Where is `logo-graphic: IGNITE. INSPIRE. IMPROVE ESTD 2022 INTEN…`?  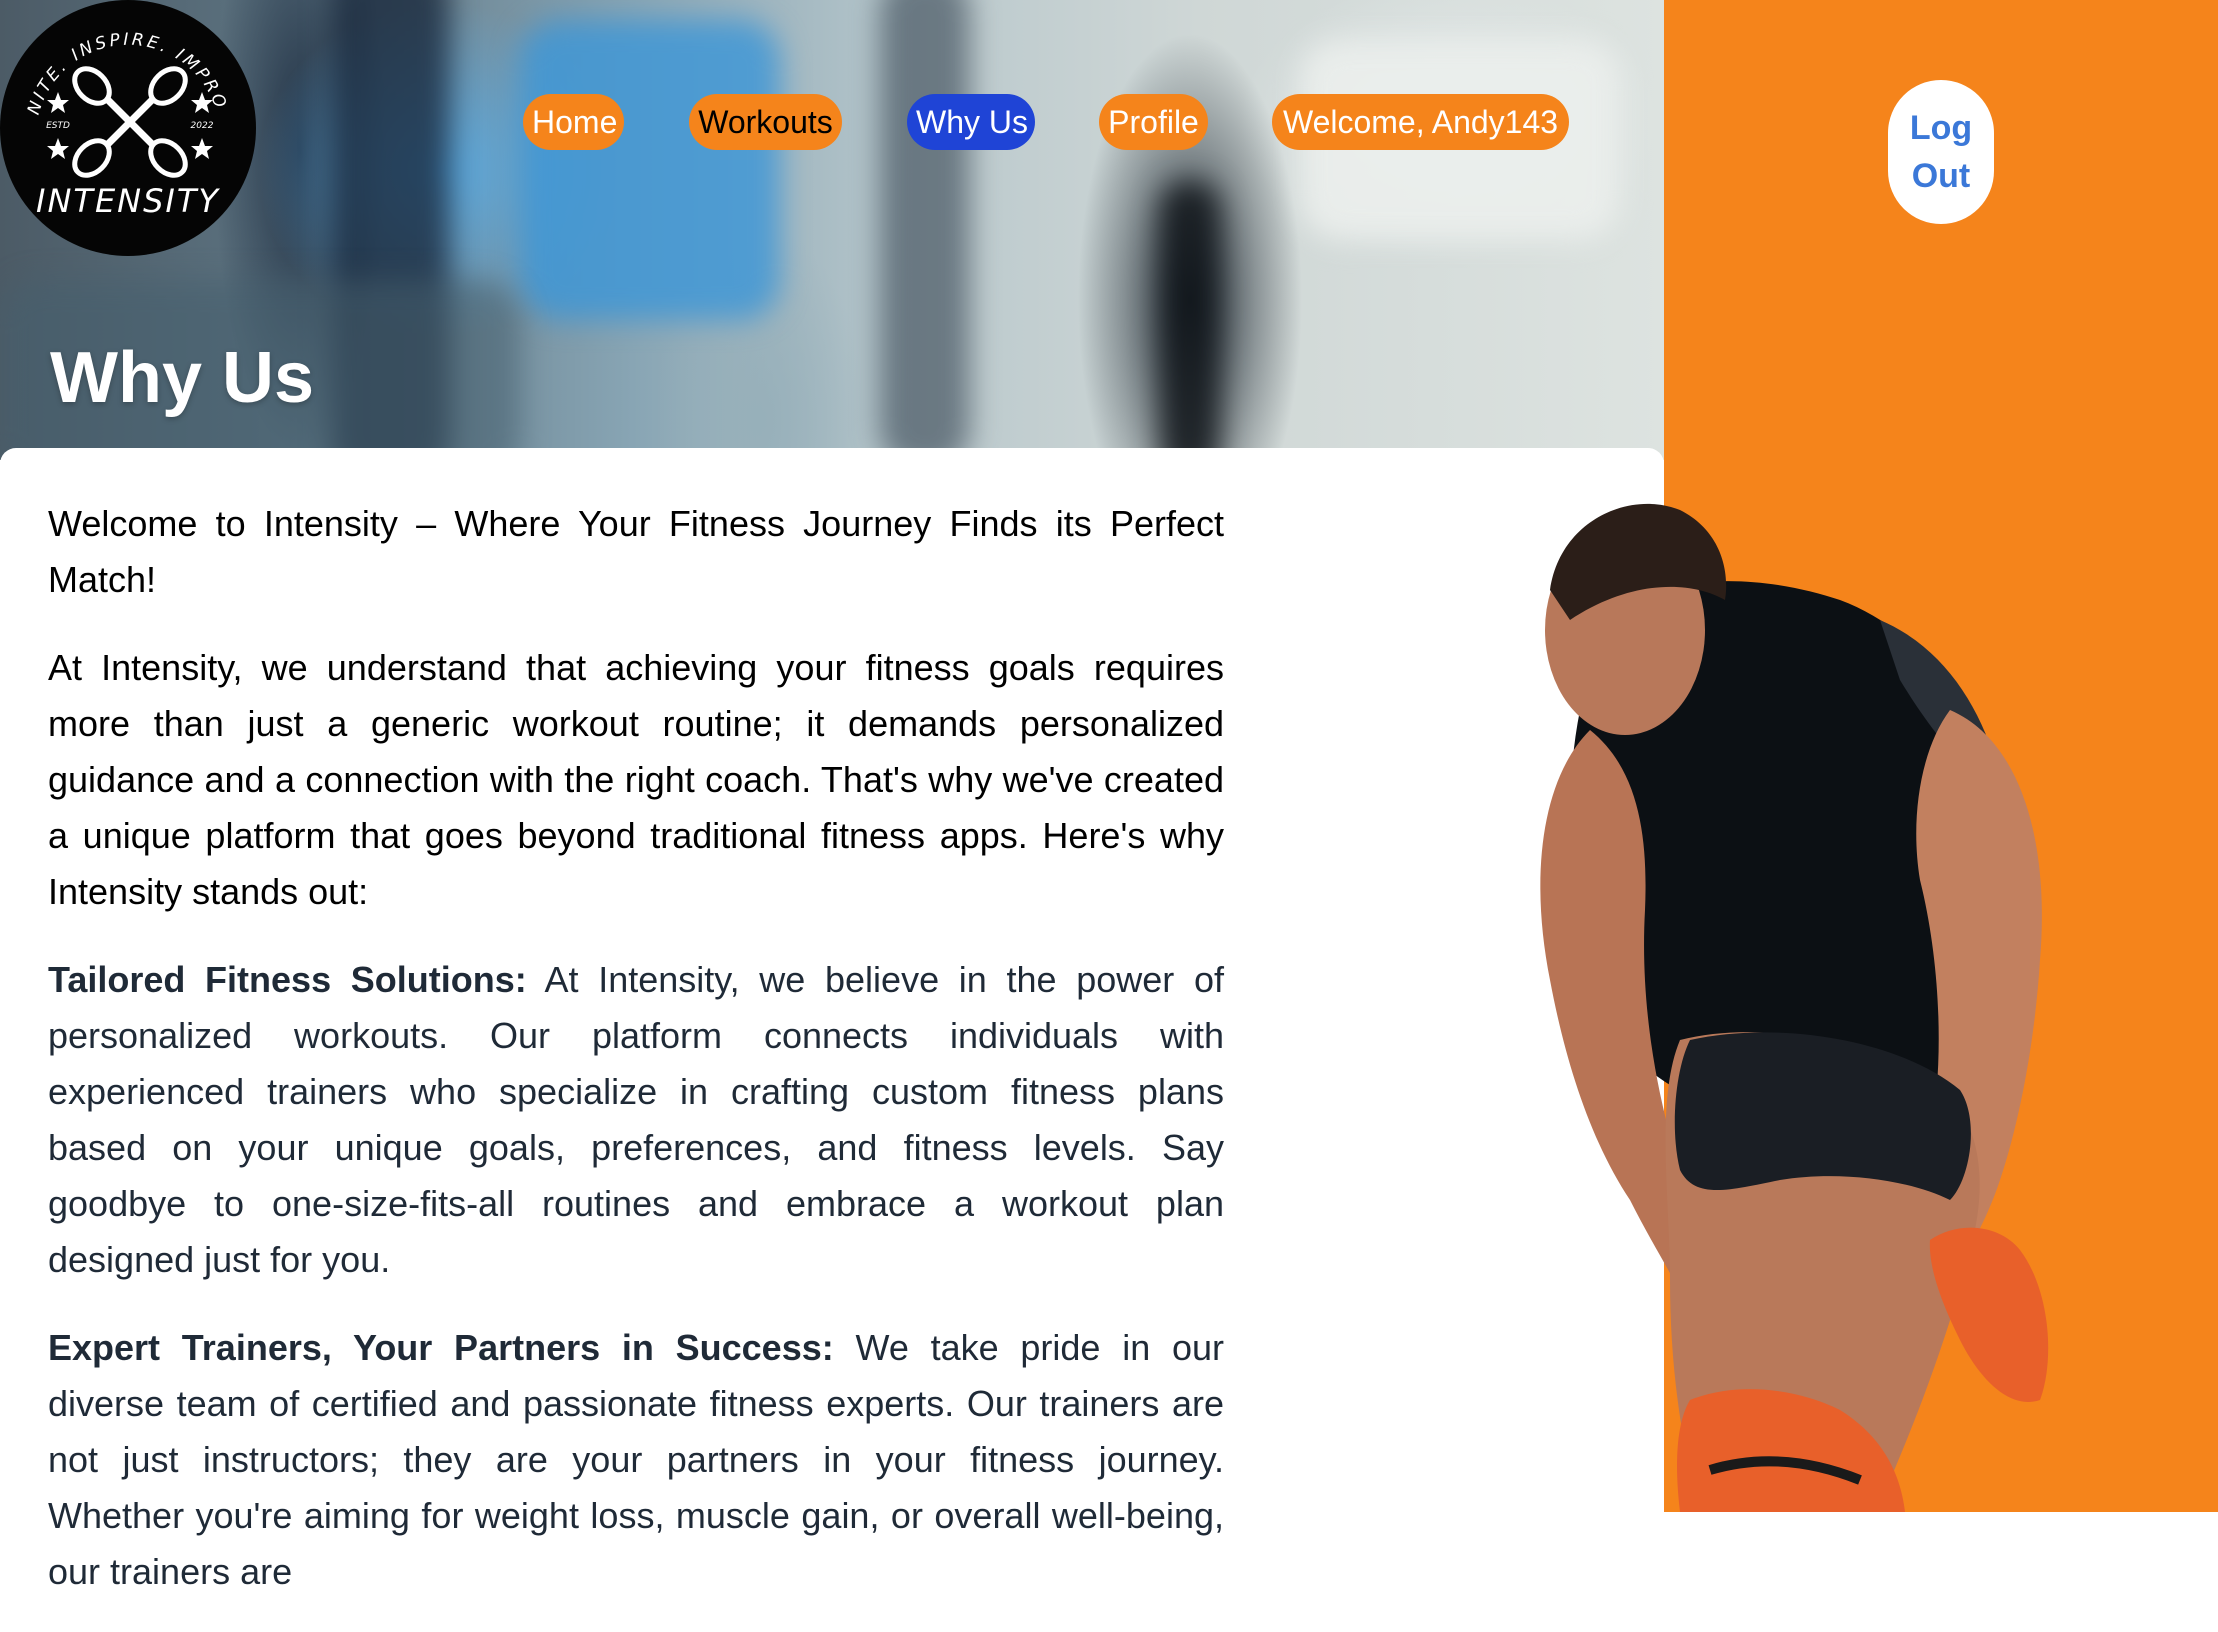
logo-graphic: IGNITE. INSPIRE. IMPROVE ESTD 2022 INTEN… is located at coordinates (114, 110).